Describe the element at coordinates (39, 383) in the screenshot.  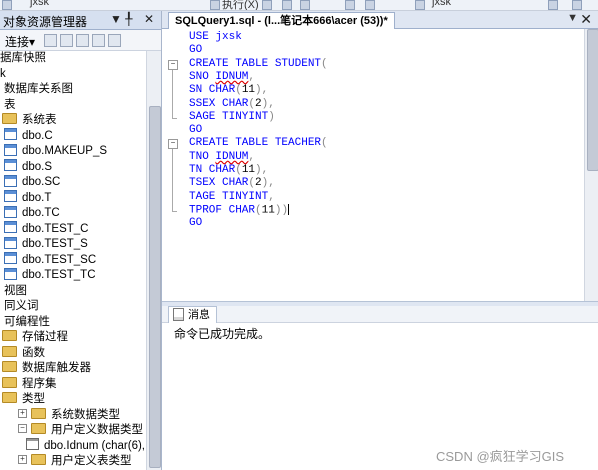
I see `tree-item-label: 程序集` at that location.